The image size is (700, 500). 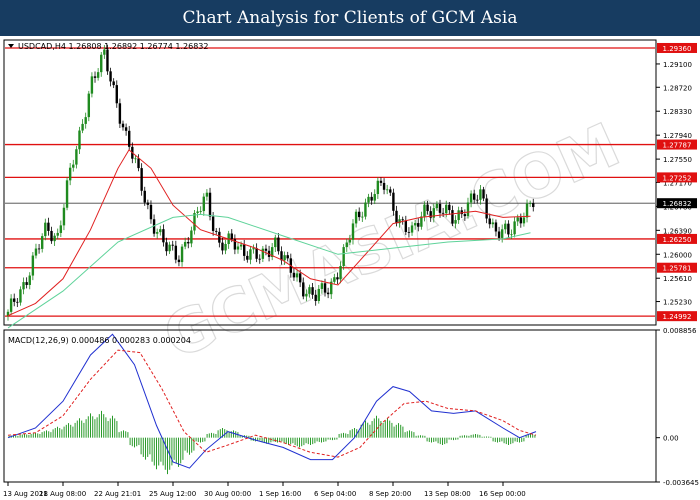 I want to click on price-tick-label: 1.25230, so click(x=677, y=303).